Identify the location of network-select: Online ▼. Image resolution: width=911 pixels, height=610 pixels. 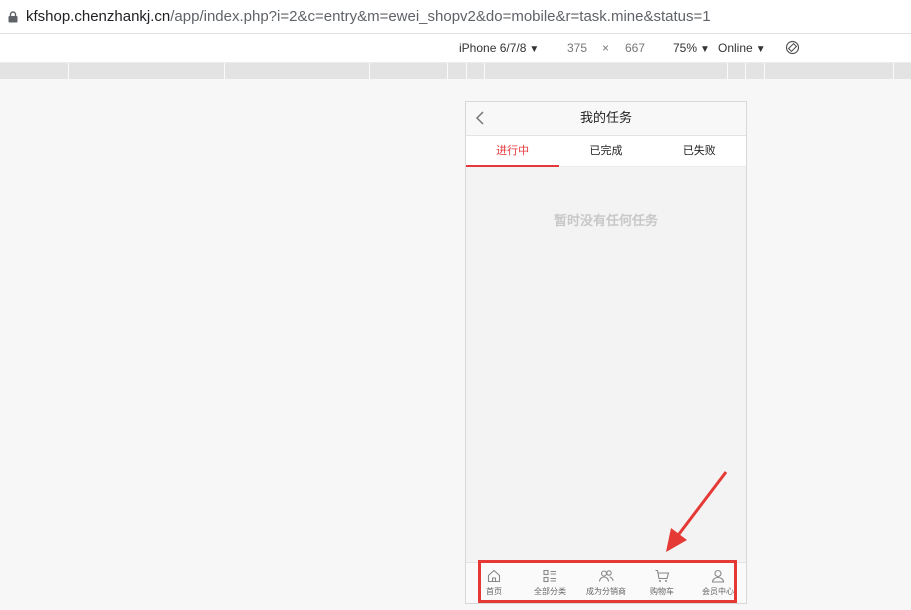
(742, 48).